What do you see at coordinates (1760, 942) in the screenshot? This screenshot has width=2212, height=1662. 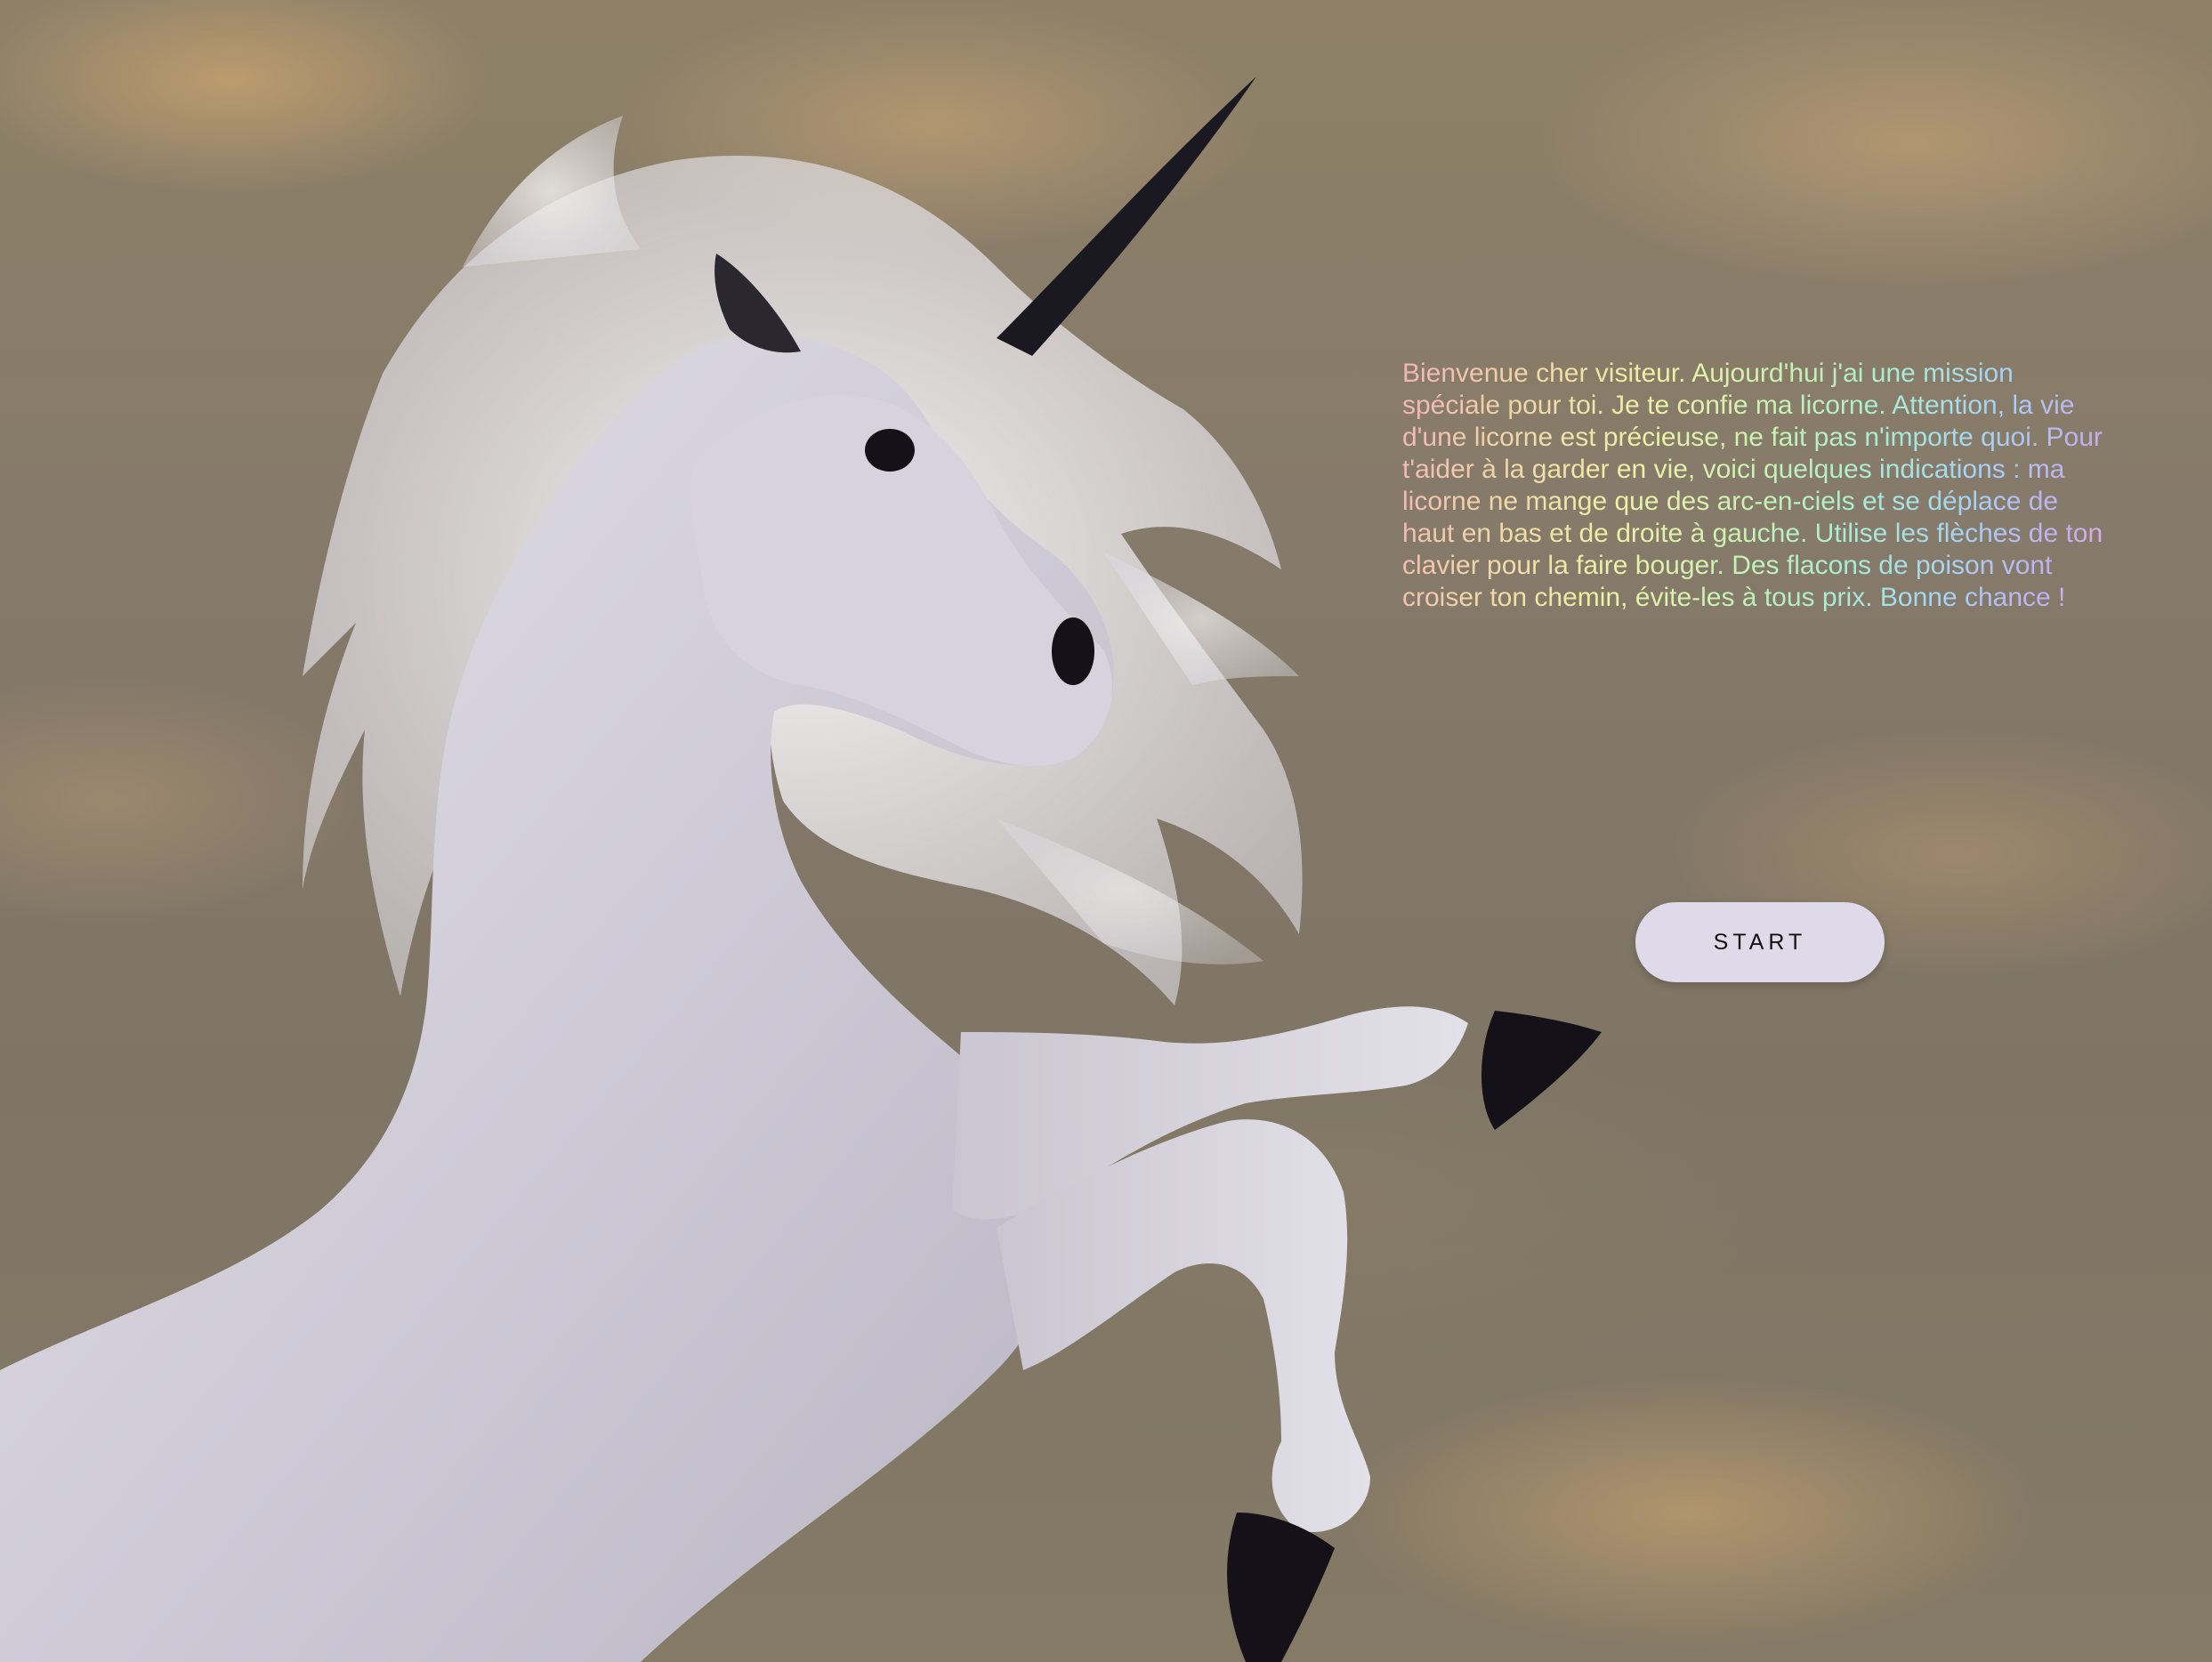 I see `start-button: START` at bounding box center [1760, 942].